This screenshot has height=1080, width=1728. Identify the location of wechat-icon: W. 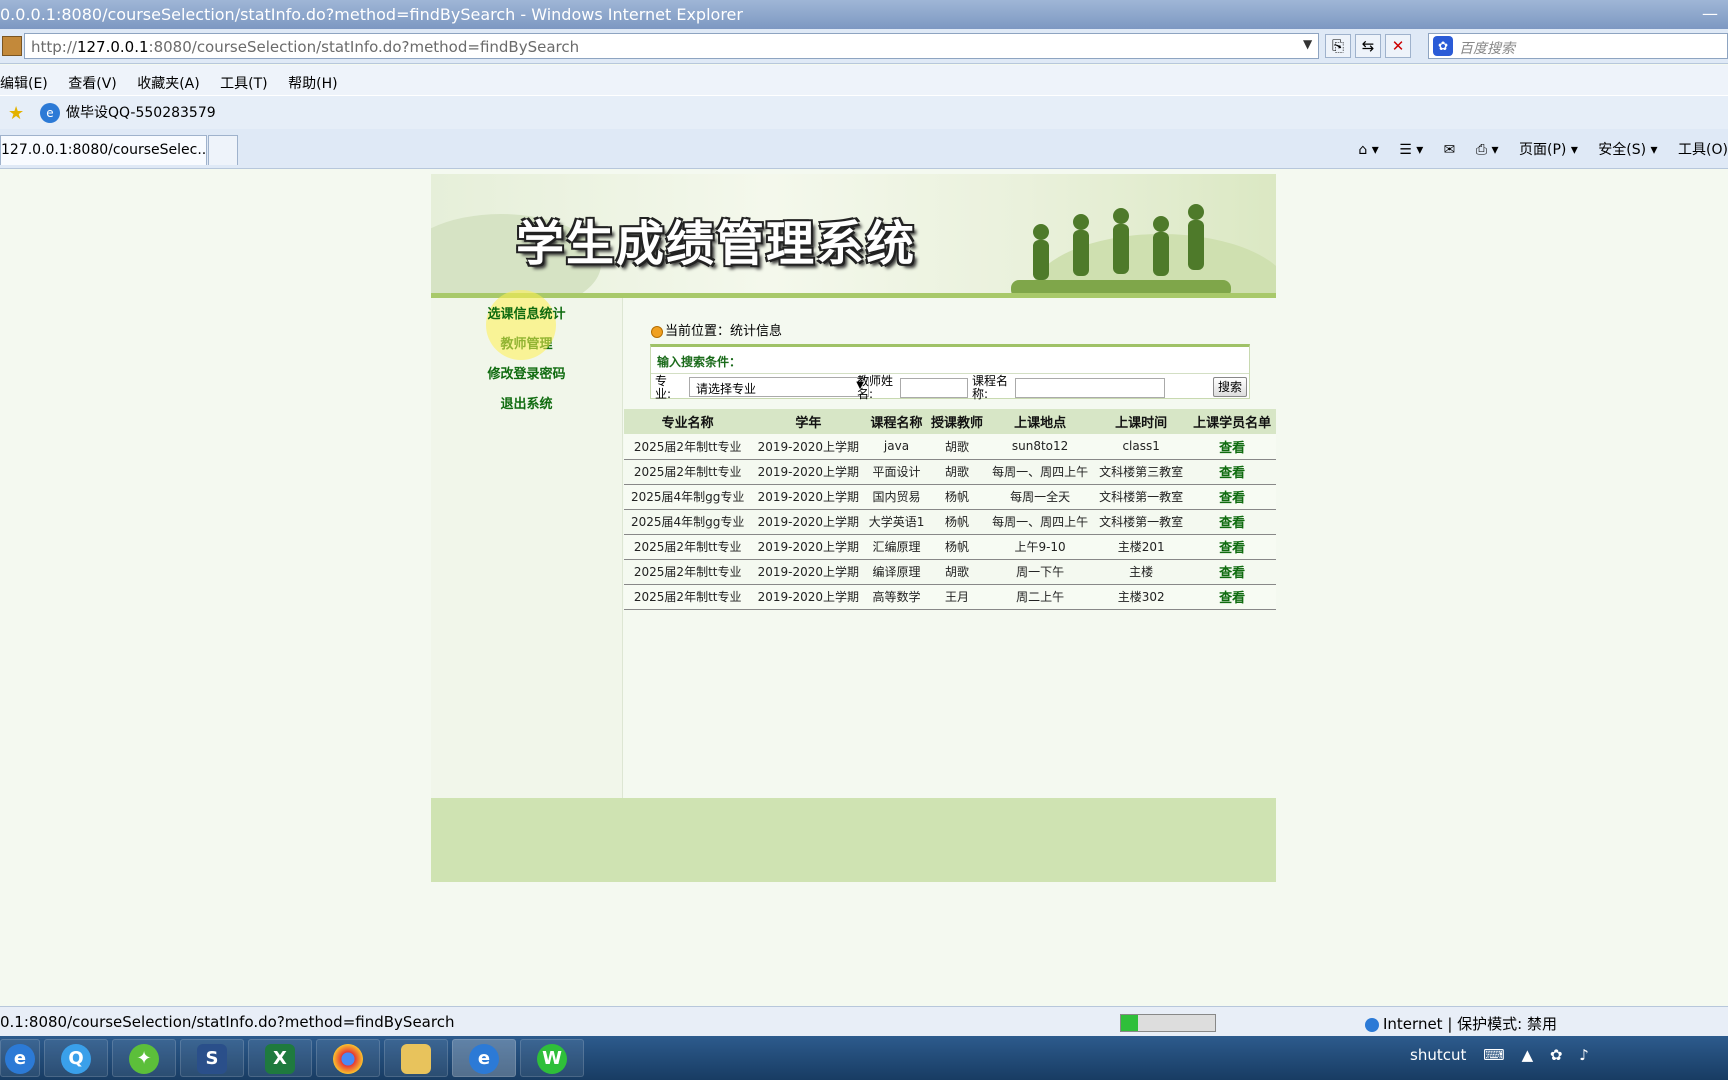
(552, 1059).